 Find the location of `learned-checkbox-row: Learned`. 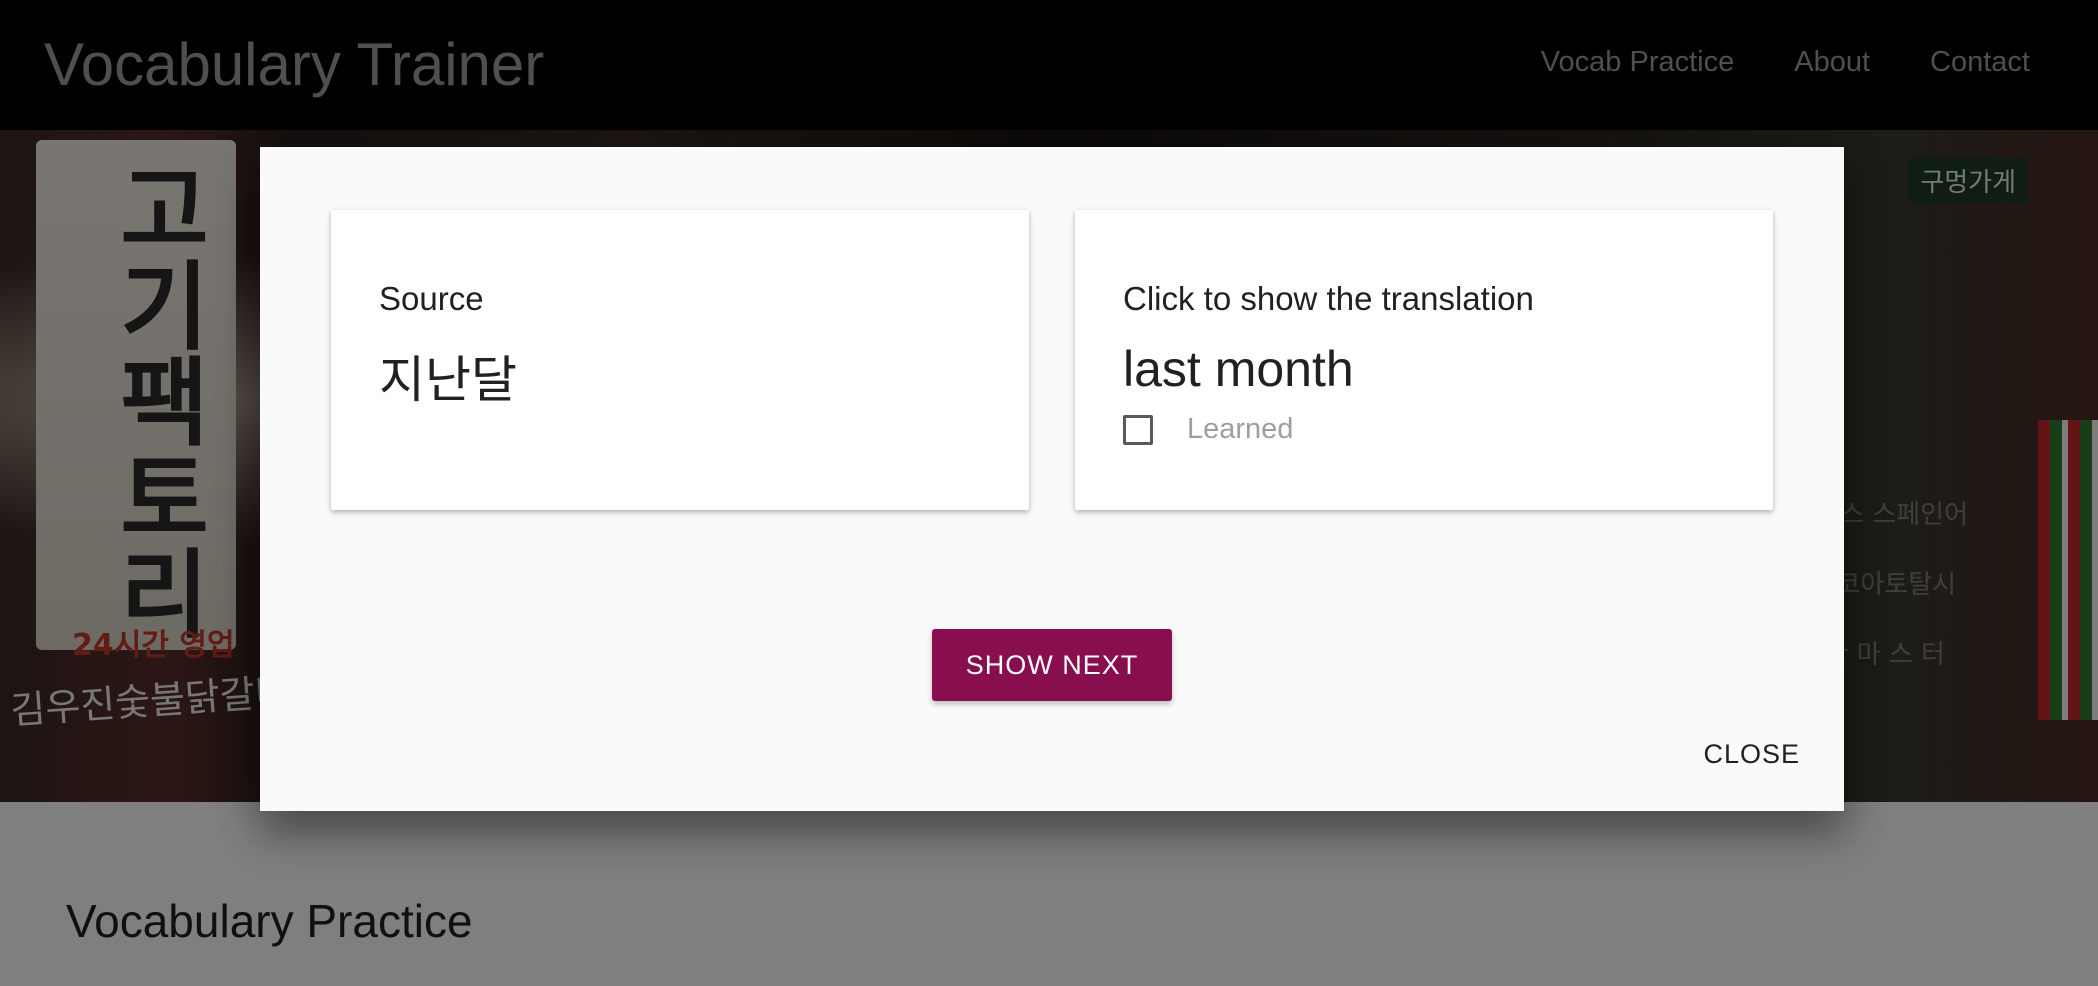

learned-checkbox-row: Learned is located at coordinates (1208, 429).